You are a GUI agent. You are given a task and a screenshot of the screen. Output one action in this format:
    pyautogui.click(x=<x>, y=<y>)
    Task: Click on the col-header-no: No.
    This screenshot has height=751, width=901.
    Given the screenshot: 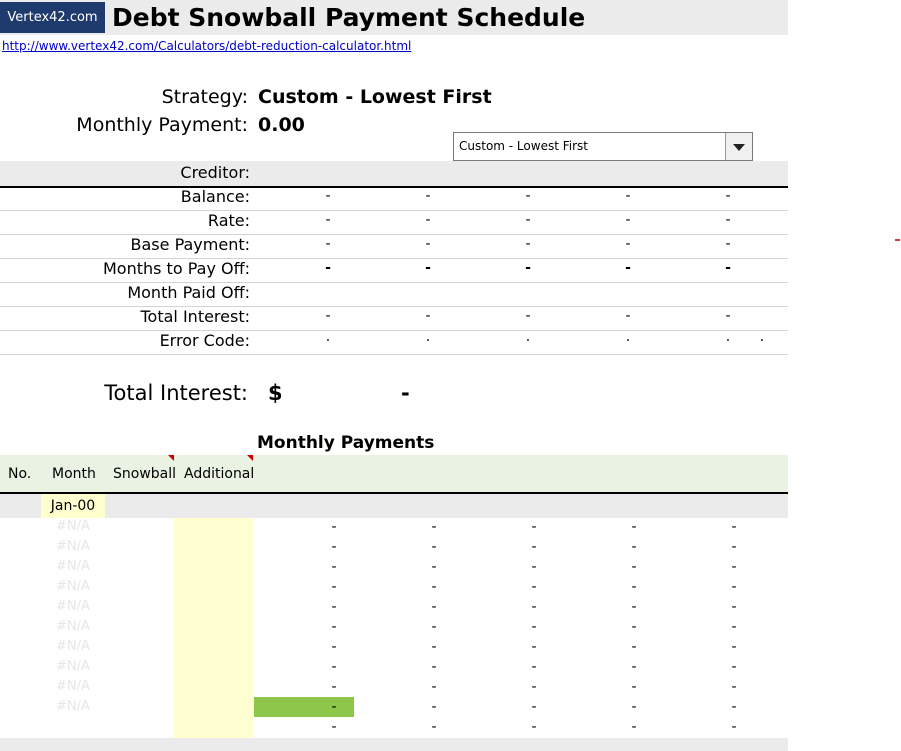 What is the action you would take?
    pyautogui.click(x=20, y=474)
    